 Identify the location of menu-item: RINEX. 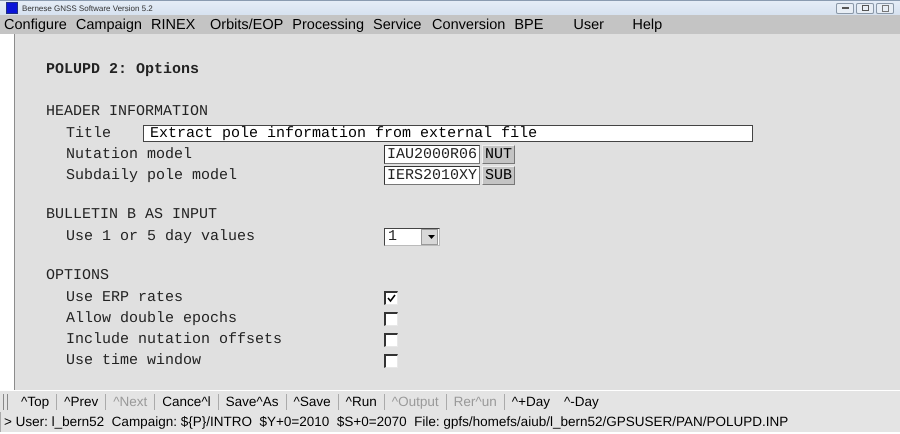
(180, 24).